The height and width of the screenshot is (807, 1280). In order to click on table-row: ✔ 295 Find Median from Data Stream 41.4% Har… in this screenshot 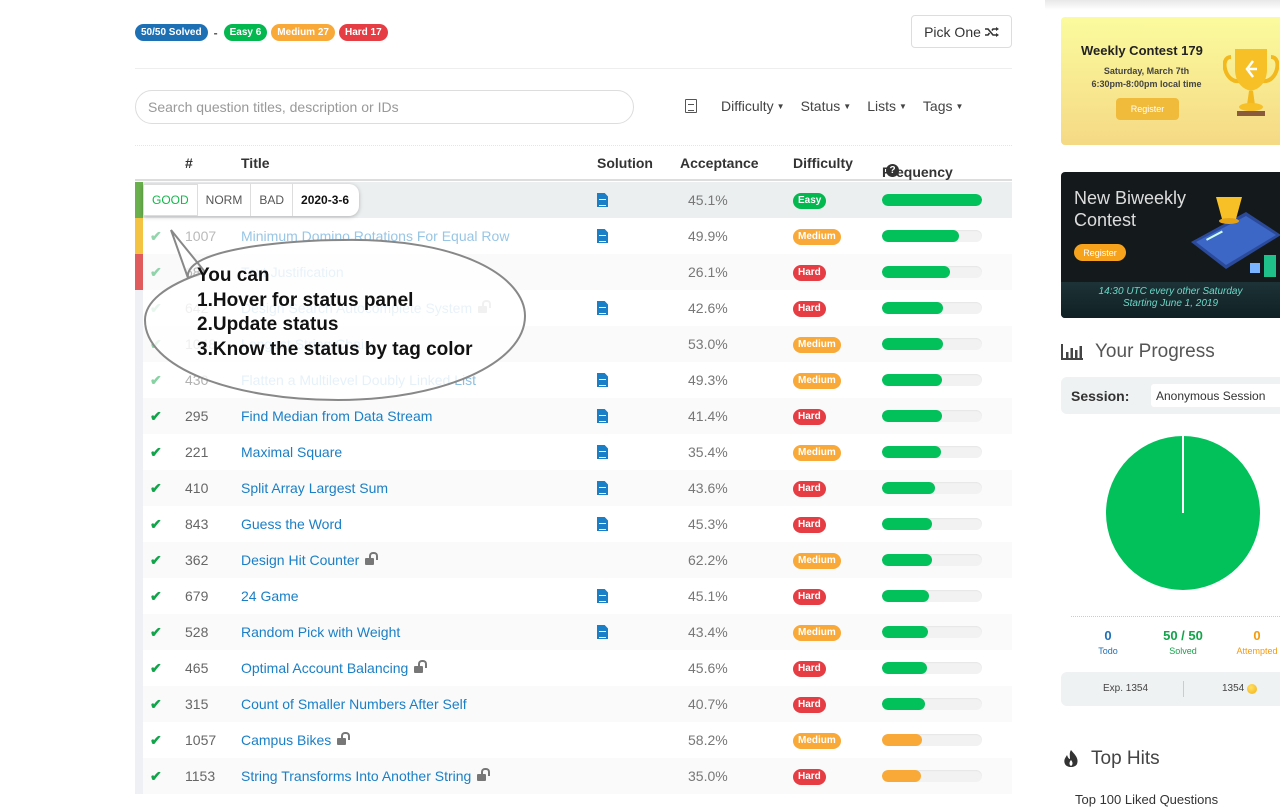, I will do `click(573, 416)`.